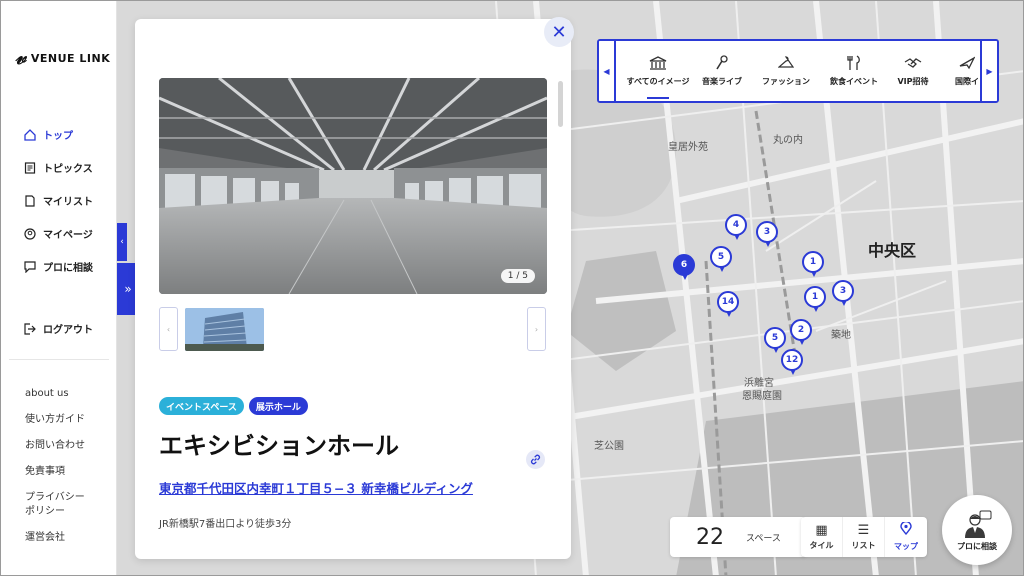 The height and width of the screenshot is (576, 1024). I want to click on venue-access: JR新橋駅7番出口より徒歩3分, so click(225, 524).